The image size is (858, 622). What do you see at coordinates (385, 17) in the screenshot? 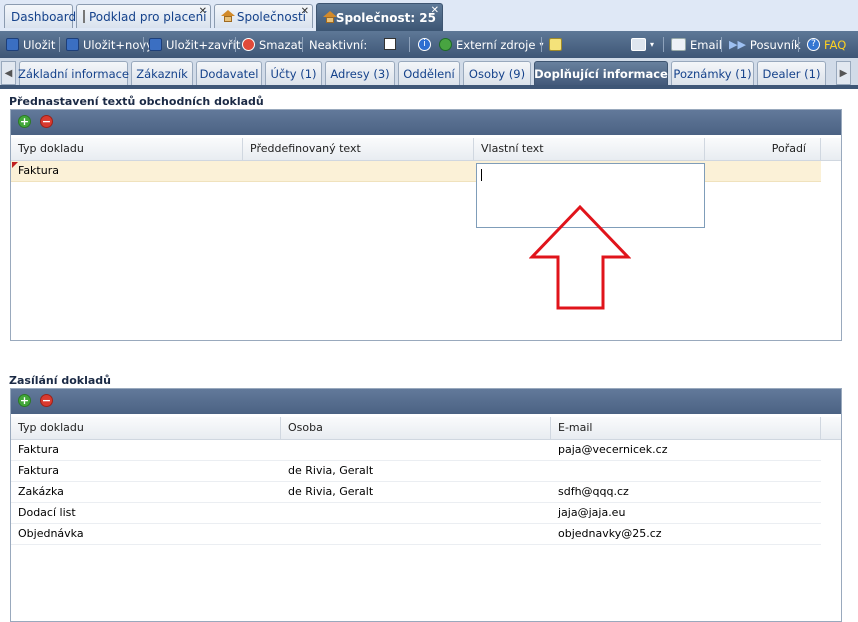
I see `tab-label: Společnost: 25` at bounding box center [385, 17].